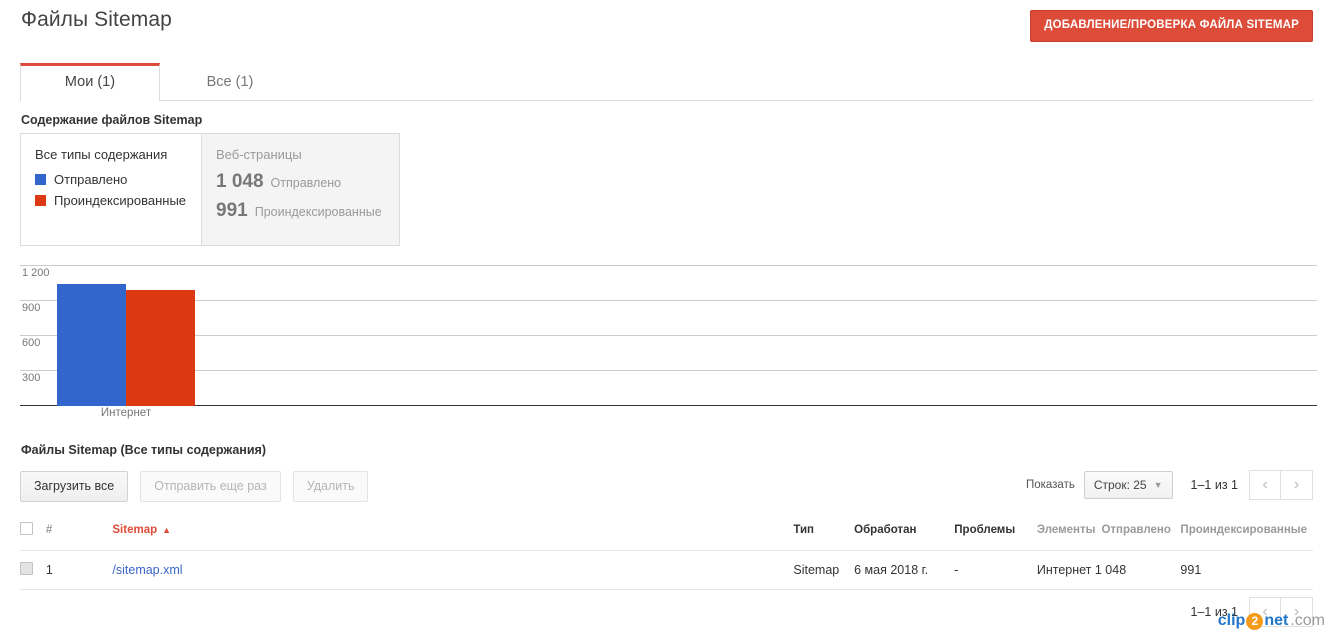  Describe the element at coordinates (147, 570) in the screenshot. I see `sitemap-link: /sitemap.xml` at that location.